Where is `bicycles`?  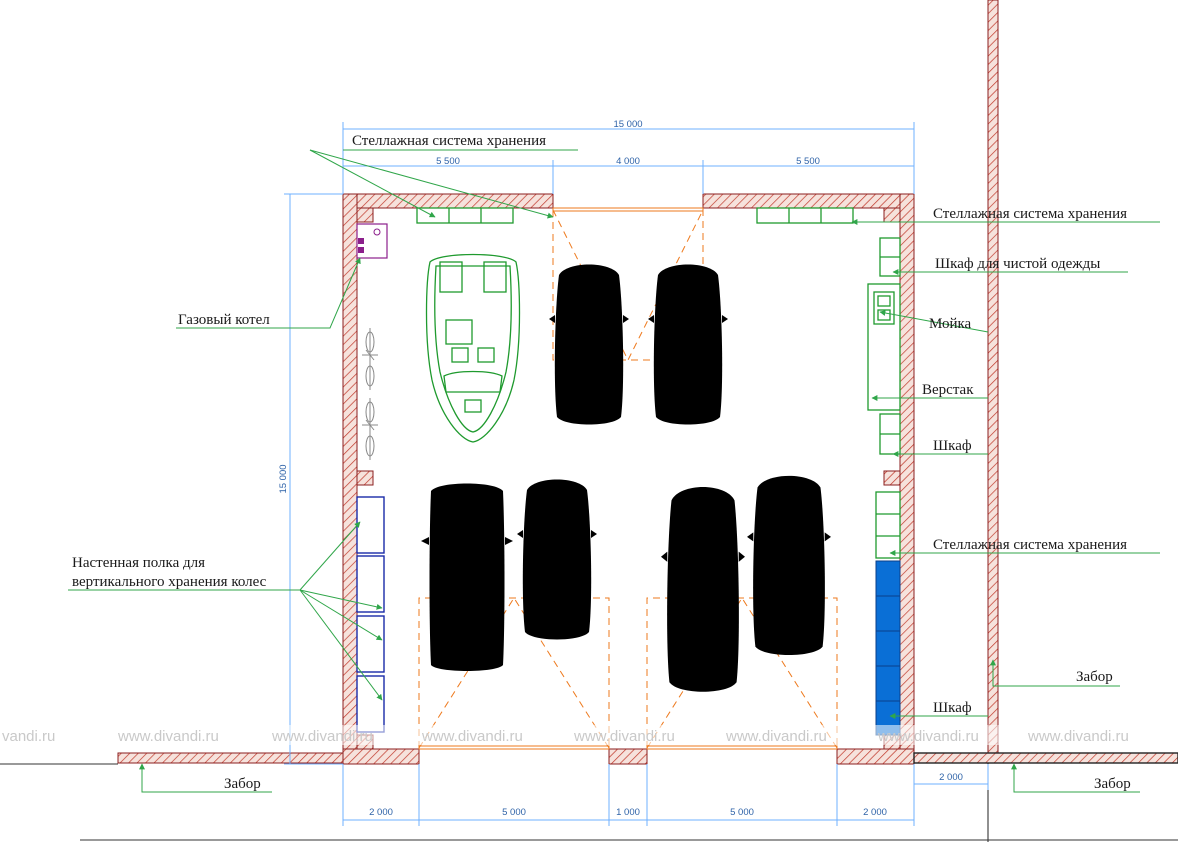
bicycles is located at coordinates (370, 394).